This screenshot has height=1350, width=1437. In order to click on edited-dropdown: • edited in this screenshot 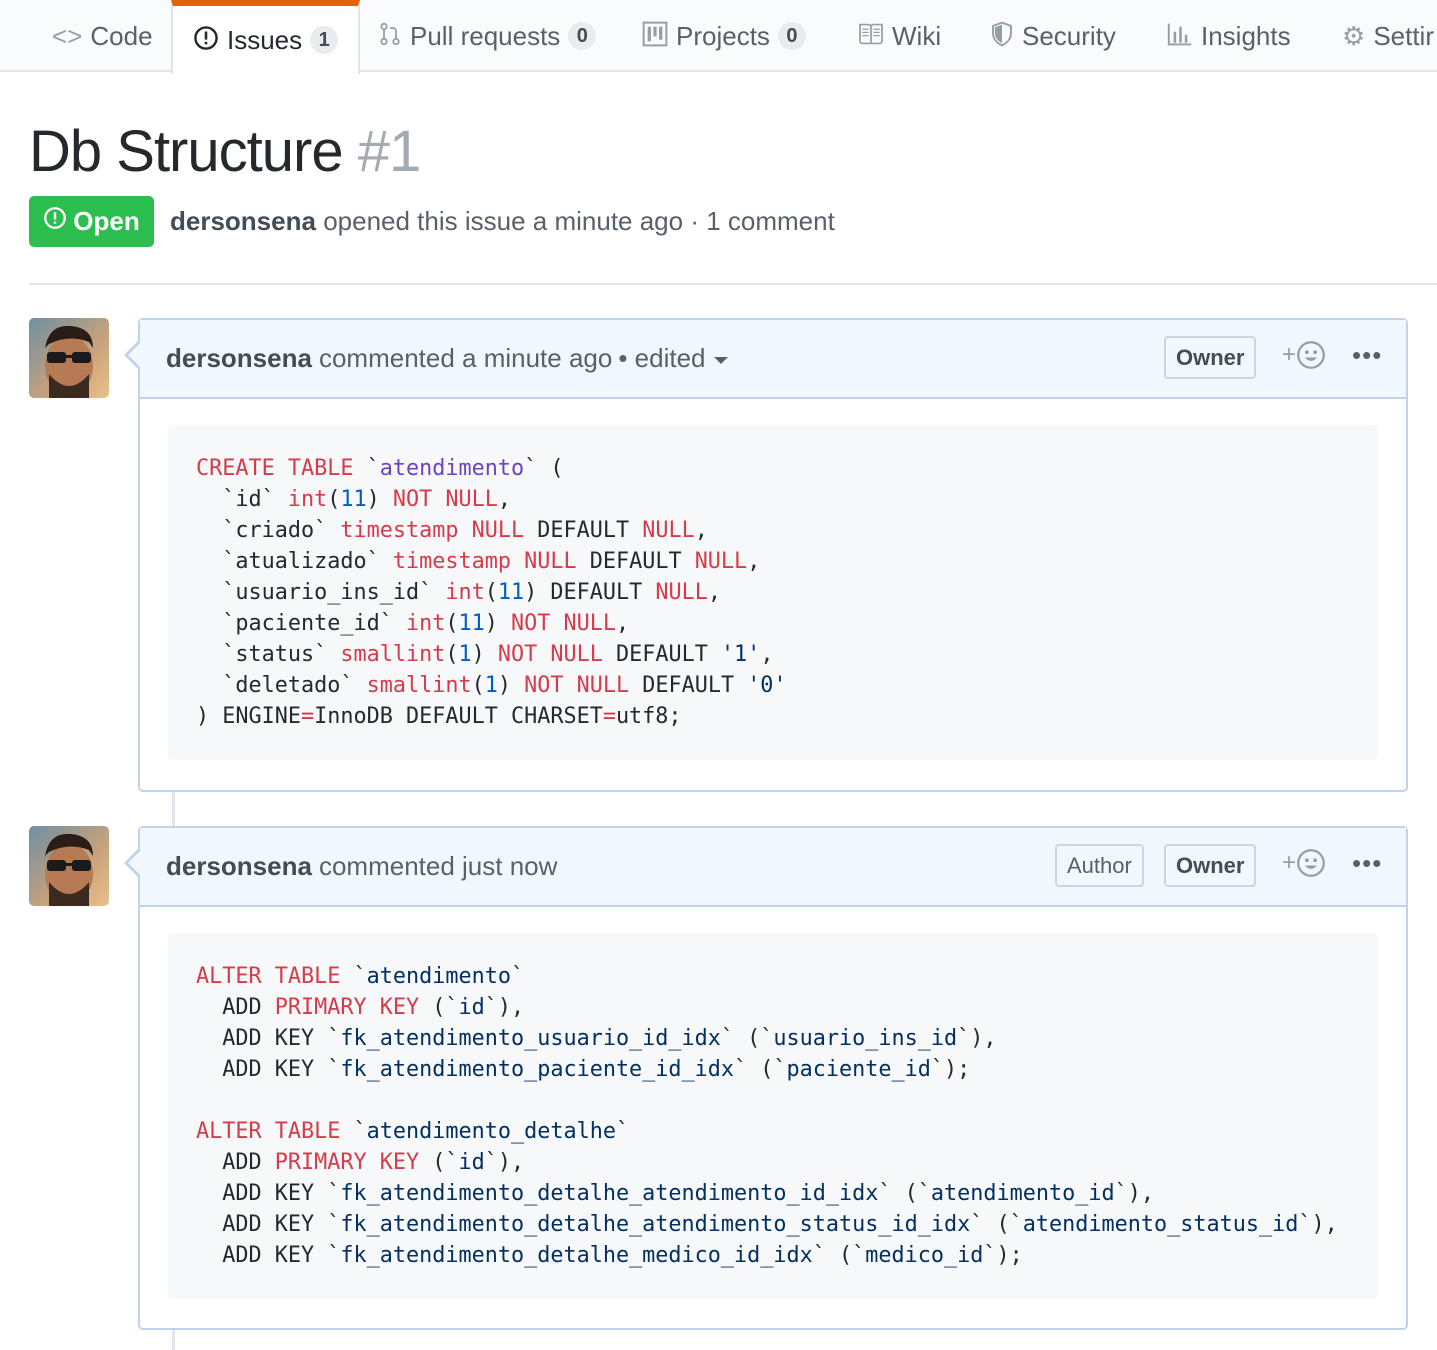, I will do `click(673, 358)`.